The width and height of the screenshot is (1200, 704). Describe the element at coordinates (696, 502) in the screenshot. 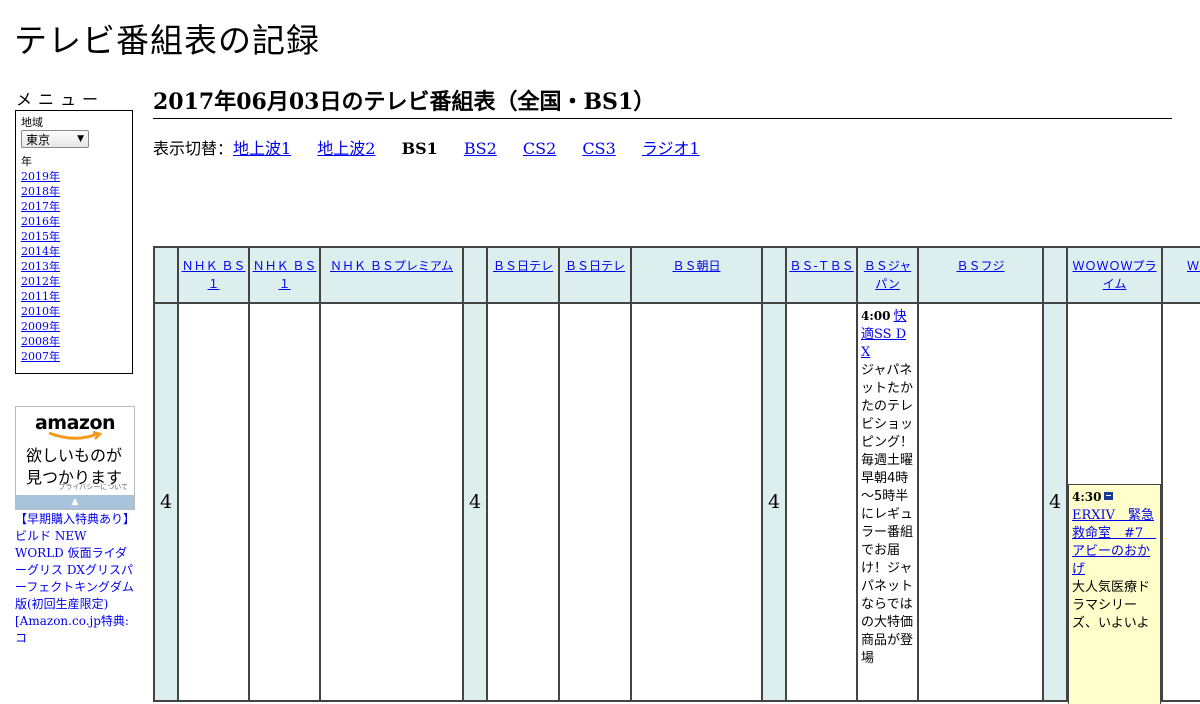

I see `program-slot-bsasahi` at that location.